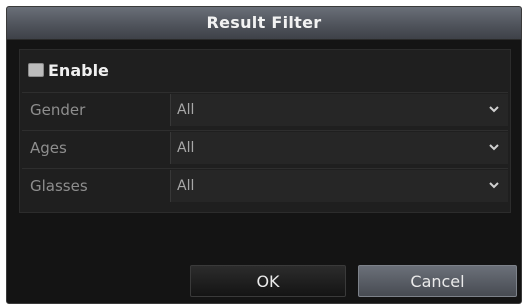 The width and height of the screenshot is (528, 307). What do you see at coordinates (186, 186) in the screenshot?
I see `glasses-select-value: All` at bounding box center [186, 186].